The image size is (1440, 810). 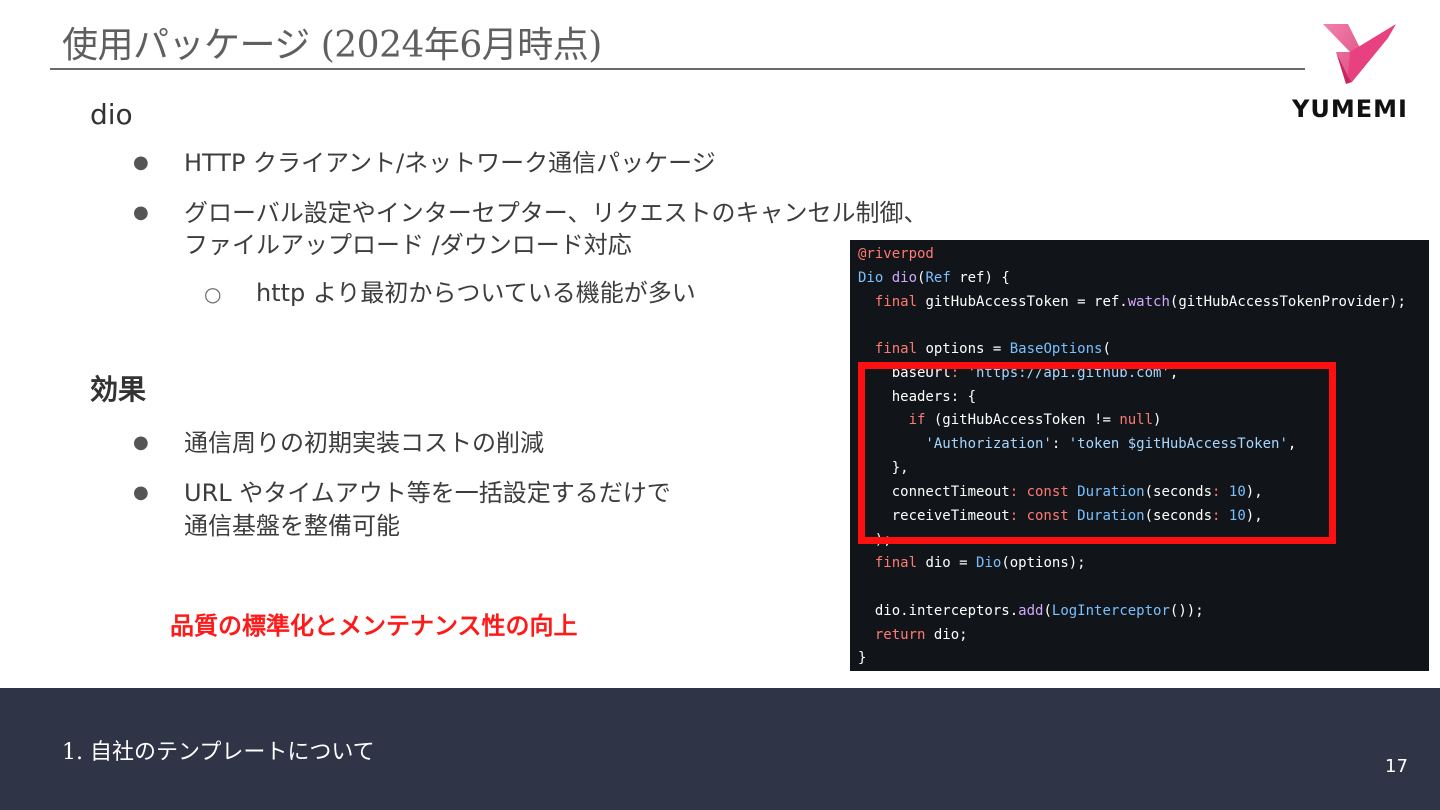 What do you see at coordinates (374, 626) in the screenshot?
I see `highlight-text: 品質の標準化とメンテナンス性の向上` at bounding box center [374, 626].